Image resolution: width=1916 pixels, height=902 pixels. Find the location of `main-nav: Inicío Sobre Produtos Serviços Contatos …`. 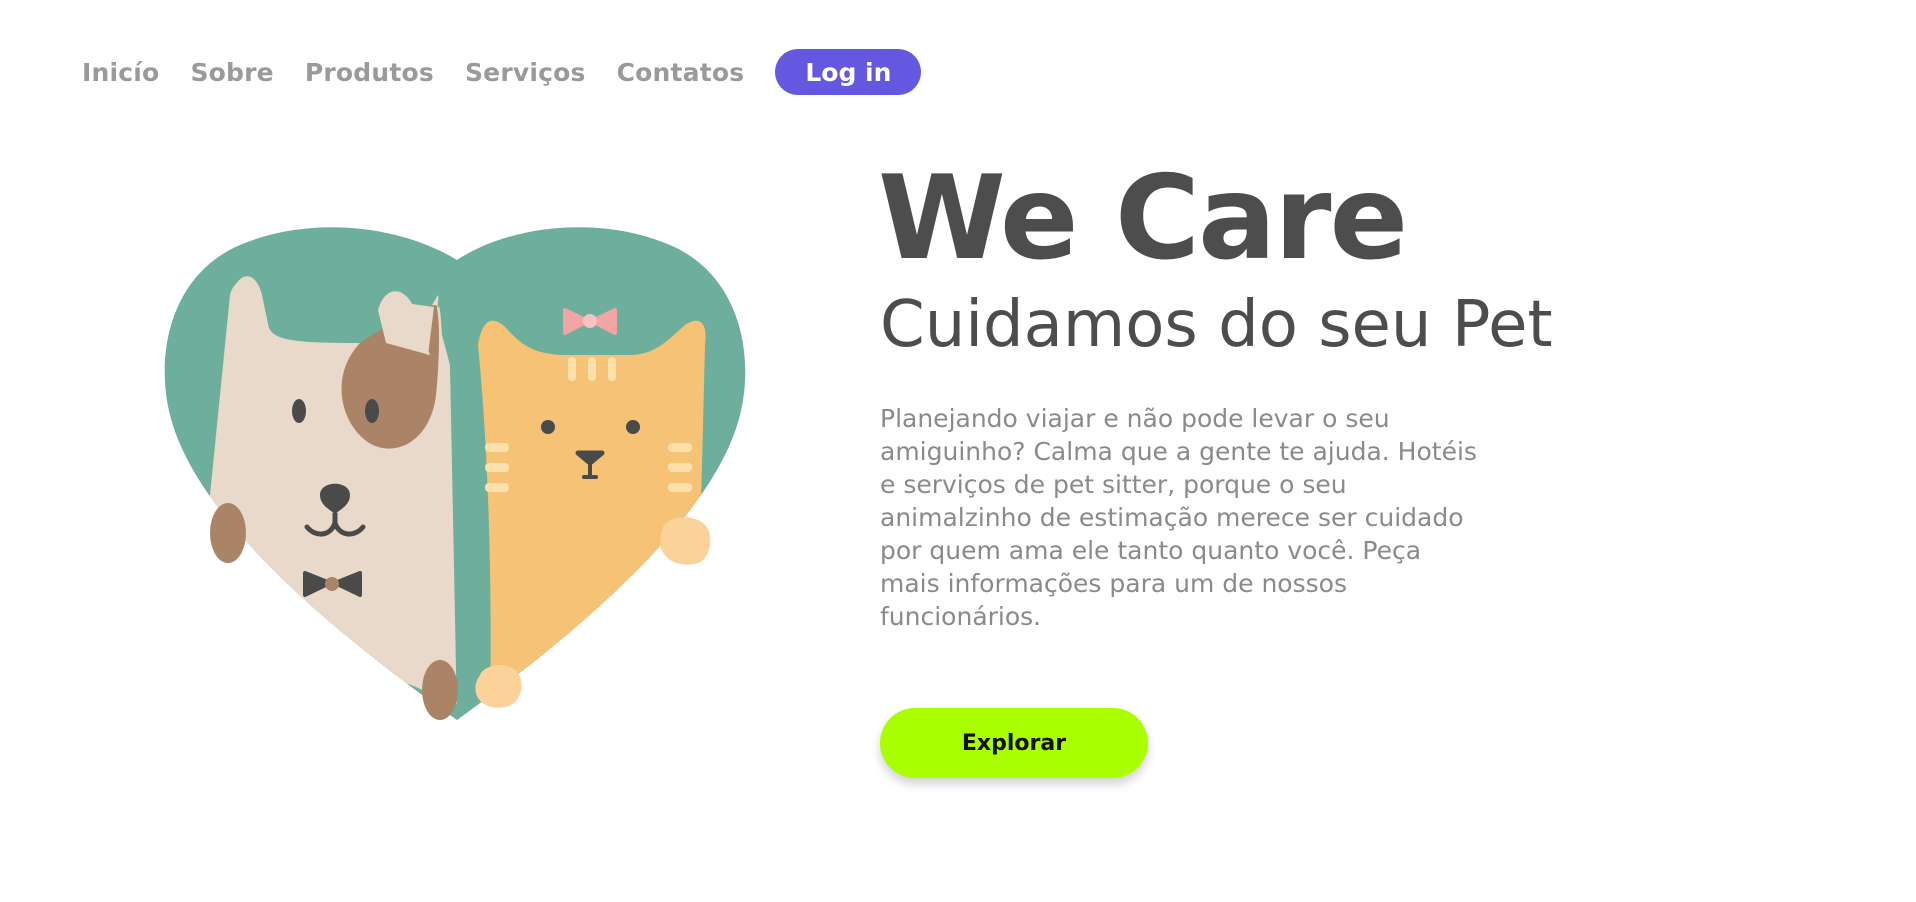

main-nav: Inicío Sobre Produtos Serviços Contatos … is located at coordinates (502, 72).